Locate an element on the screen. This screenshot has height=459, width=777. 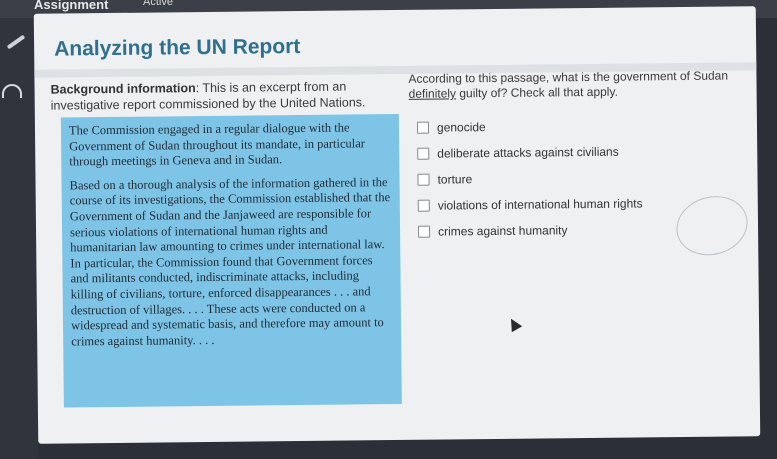
option-label: violations of international human rights is located at coordinates (540, 204).